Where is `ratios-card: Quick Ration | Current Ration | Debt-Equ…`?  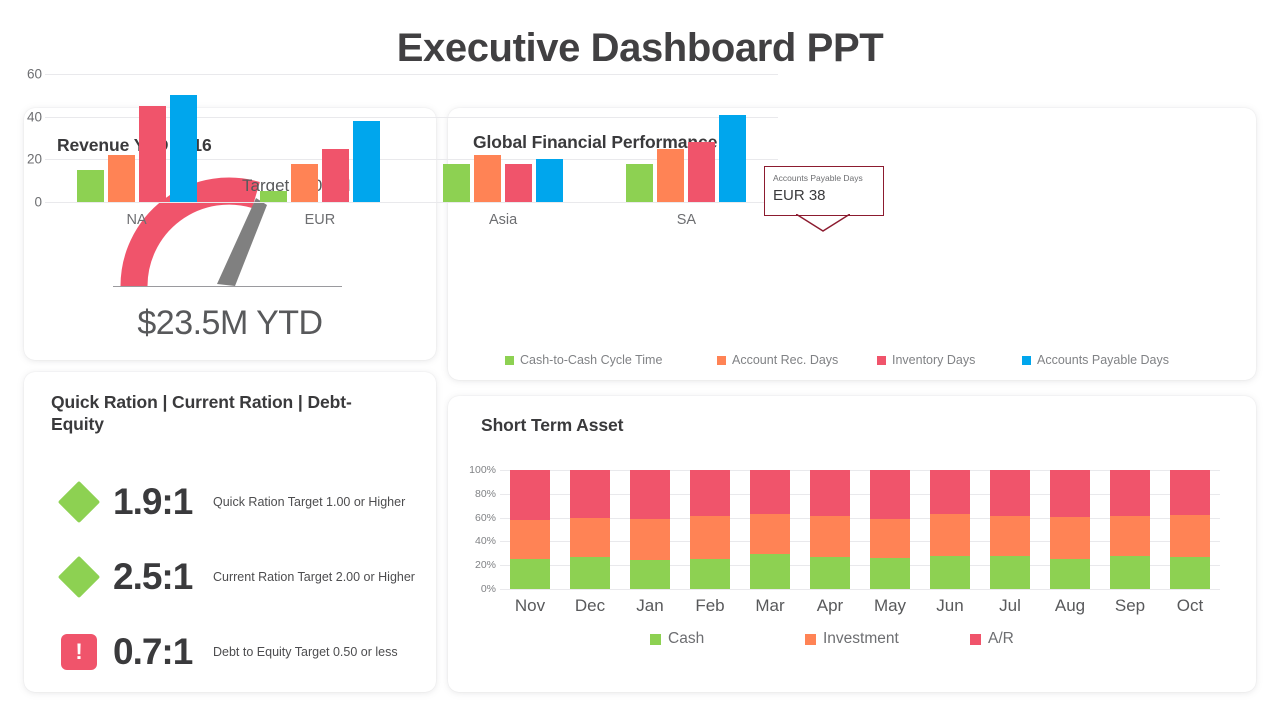 ratios-card: Quick Ration | Current Ration | Debt-Equ… is located at coordinates (230, 532).